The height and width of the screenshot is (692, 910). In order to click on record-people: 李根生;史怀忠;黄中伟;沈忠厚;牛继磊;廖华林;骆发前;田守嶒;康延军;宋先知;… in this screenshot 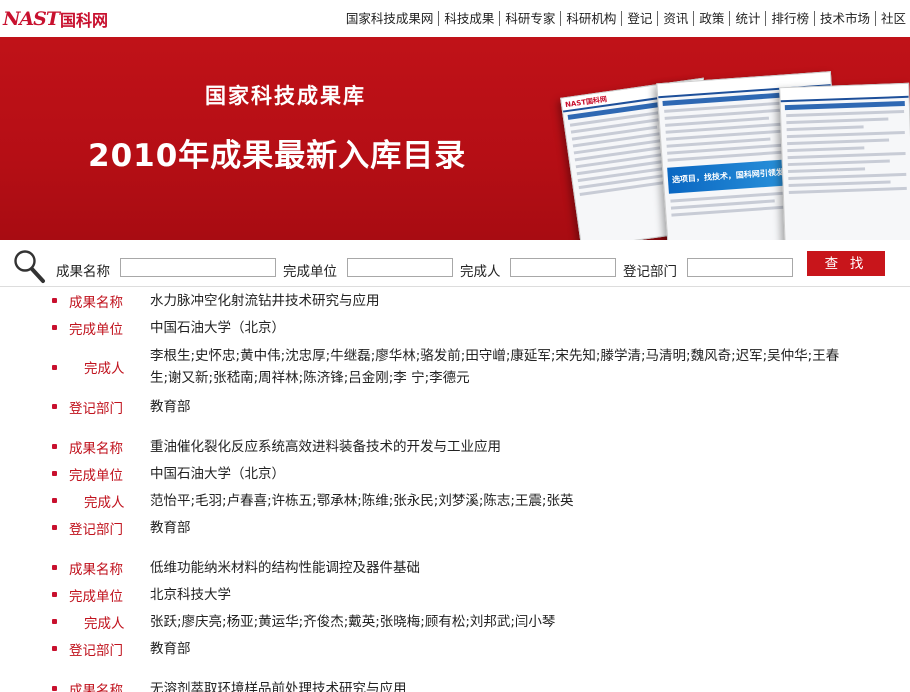, I will do `click(495, 367)`.